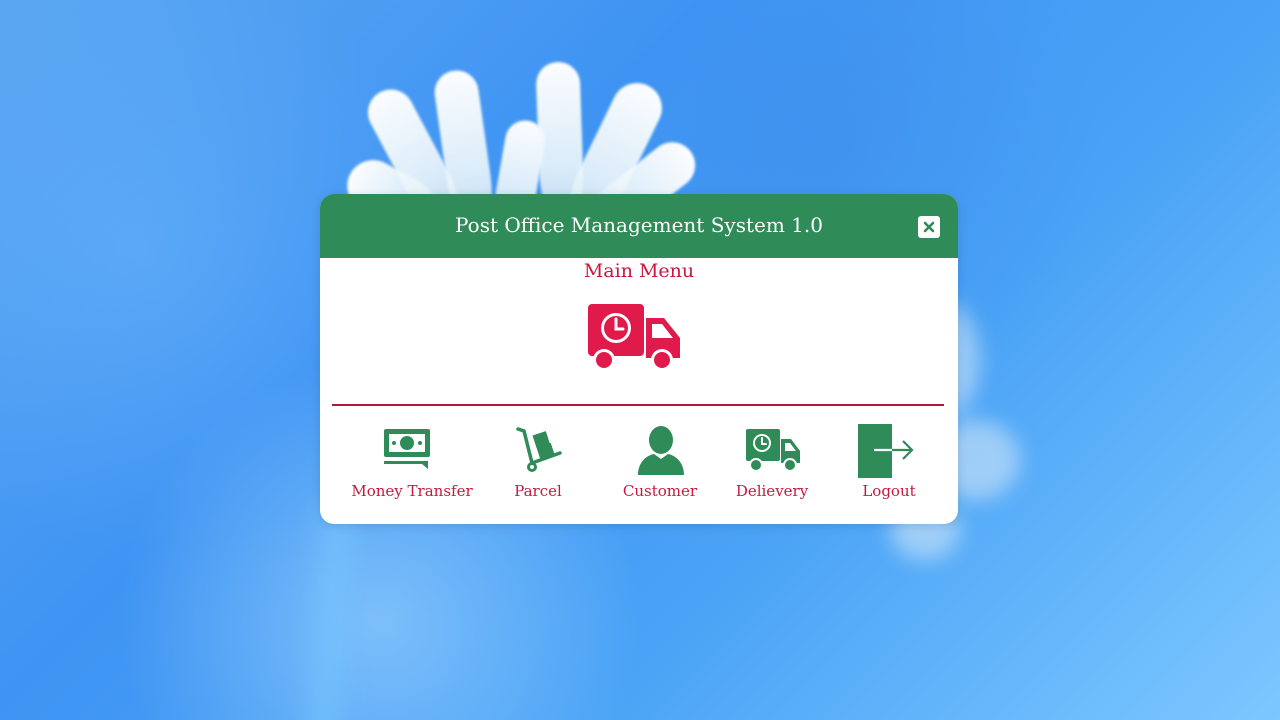 Image resolution: width=1280 pixels, height=720 pixels. I want to click on menu-item-money-transfer: Money Transfer, so click(412, 464).